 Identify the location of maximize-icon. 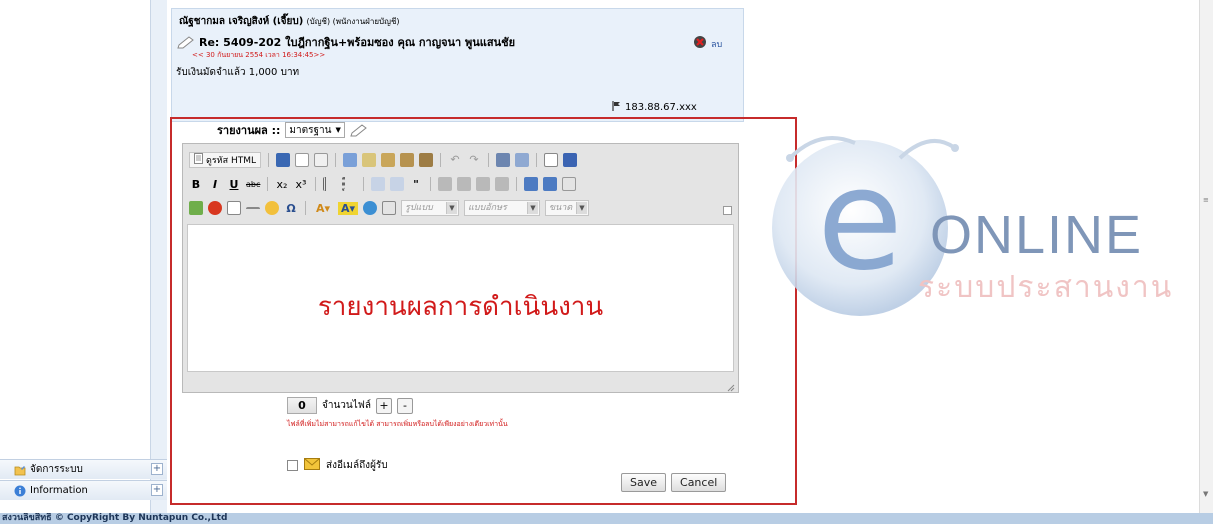
(370, 208).